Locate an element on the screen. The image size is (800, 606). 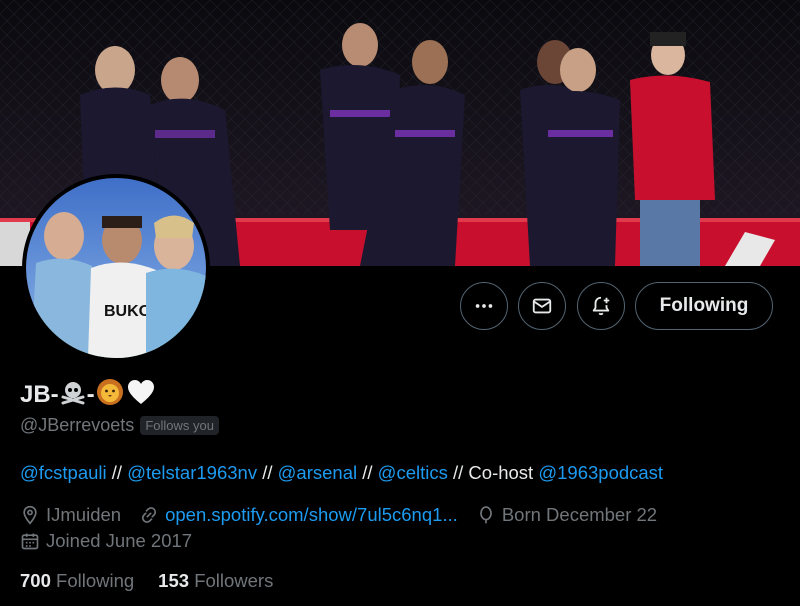
svg-text: BUKO is located at coordinates (127, 311).